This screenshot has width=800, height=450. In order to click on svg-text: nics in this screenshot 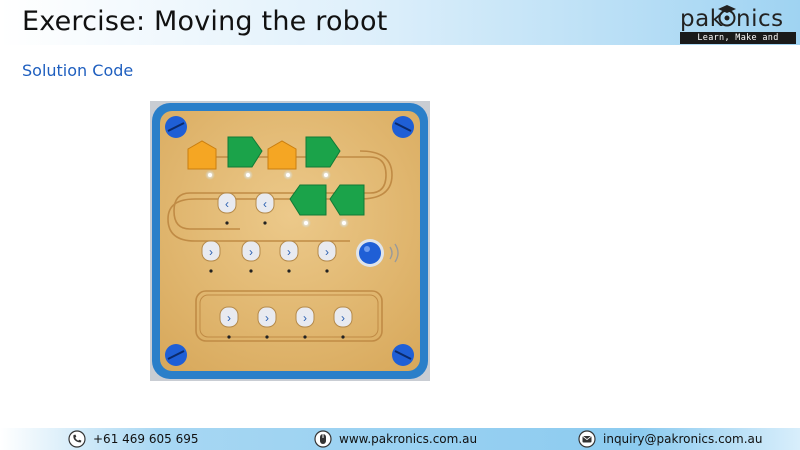, I will do `click(760, 19)`.